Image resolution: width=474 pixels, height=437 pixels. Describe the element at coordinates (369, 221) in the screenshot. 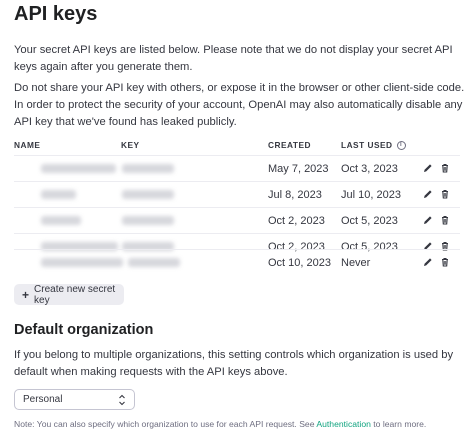

I see `last-used-date: Oct 5, 2023` at that location.